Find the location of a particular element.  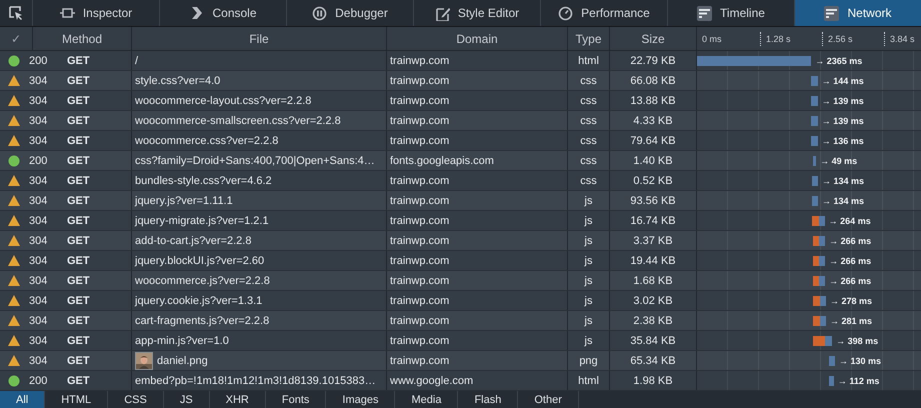

filter-button: CSS is located at coordinates (136, 399).